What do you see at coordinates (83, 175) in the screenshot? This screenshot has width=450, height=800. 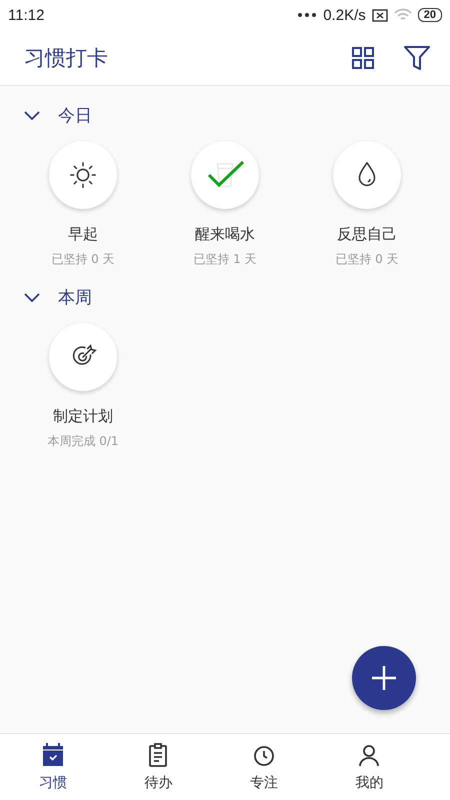 I see `sun-icon` at bounding box center [83, 175].